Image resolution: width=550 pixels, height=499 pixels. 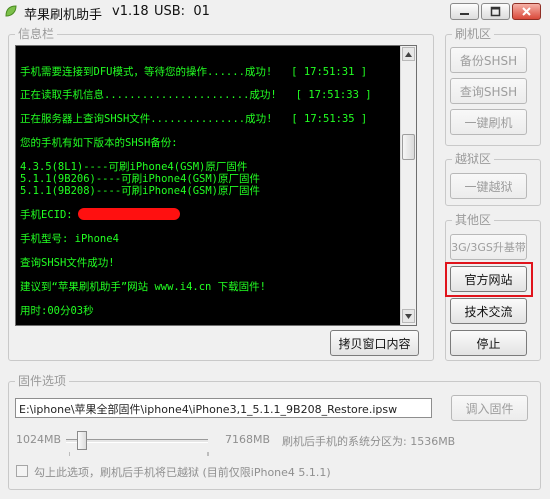 I want to click on annotation-highlight-box, so click(x=489, y=279).